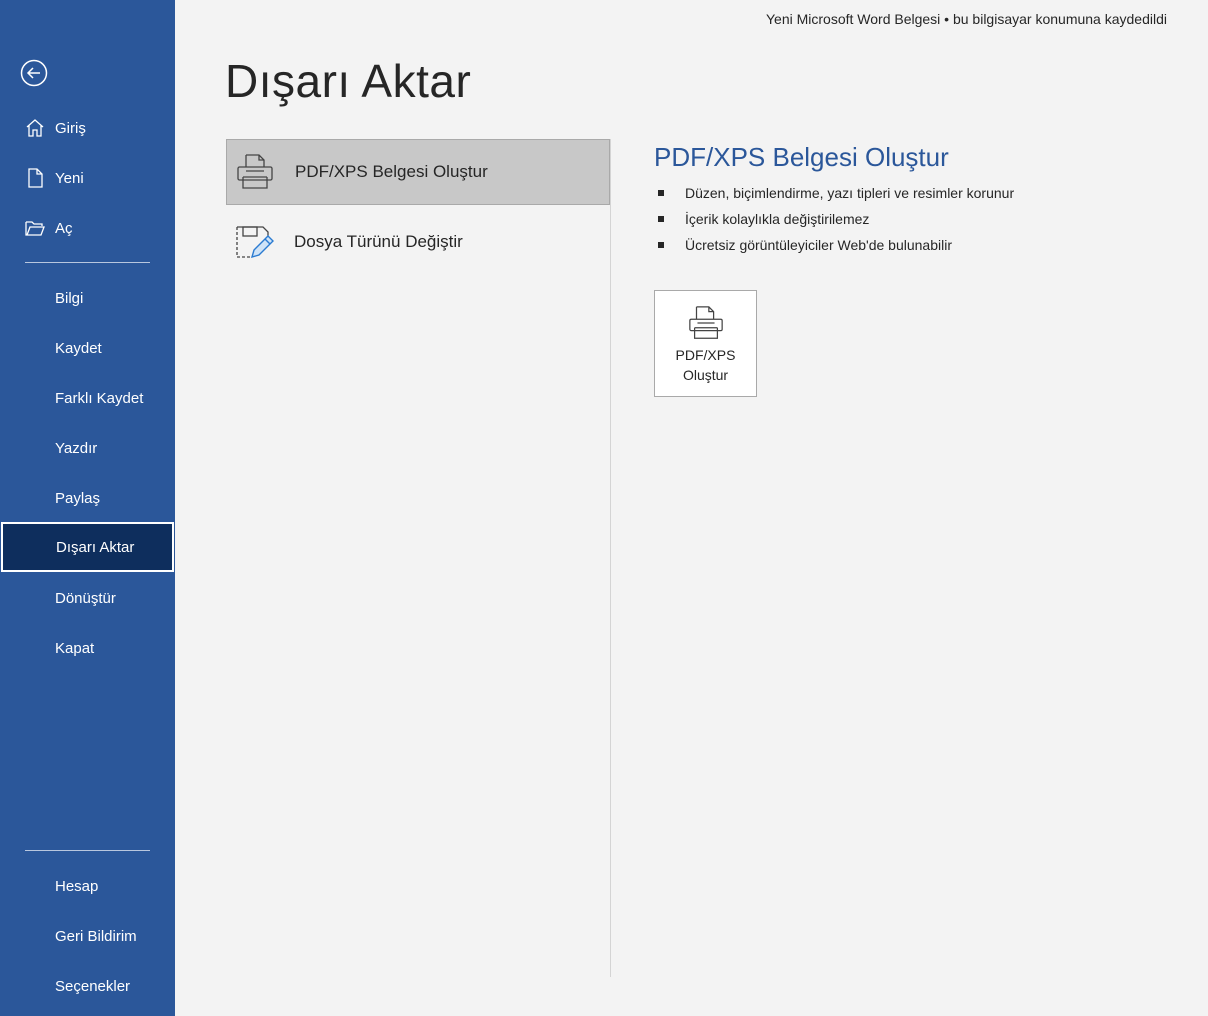 This screenshot has width=1208, height=1016. I want to click on nav-item-save-as: Farklı Kaydet, so click(87, 398).